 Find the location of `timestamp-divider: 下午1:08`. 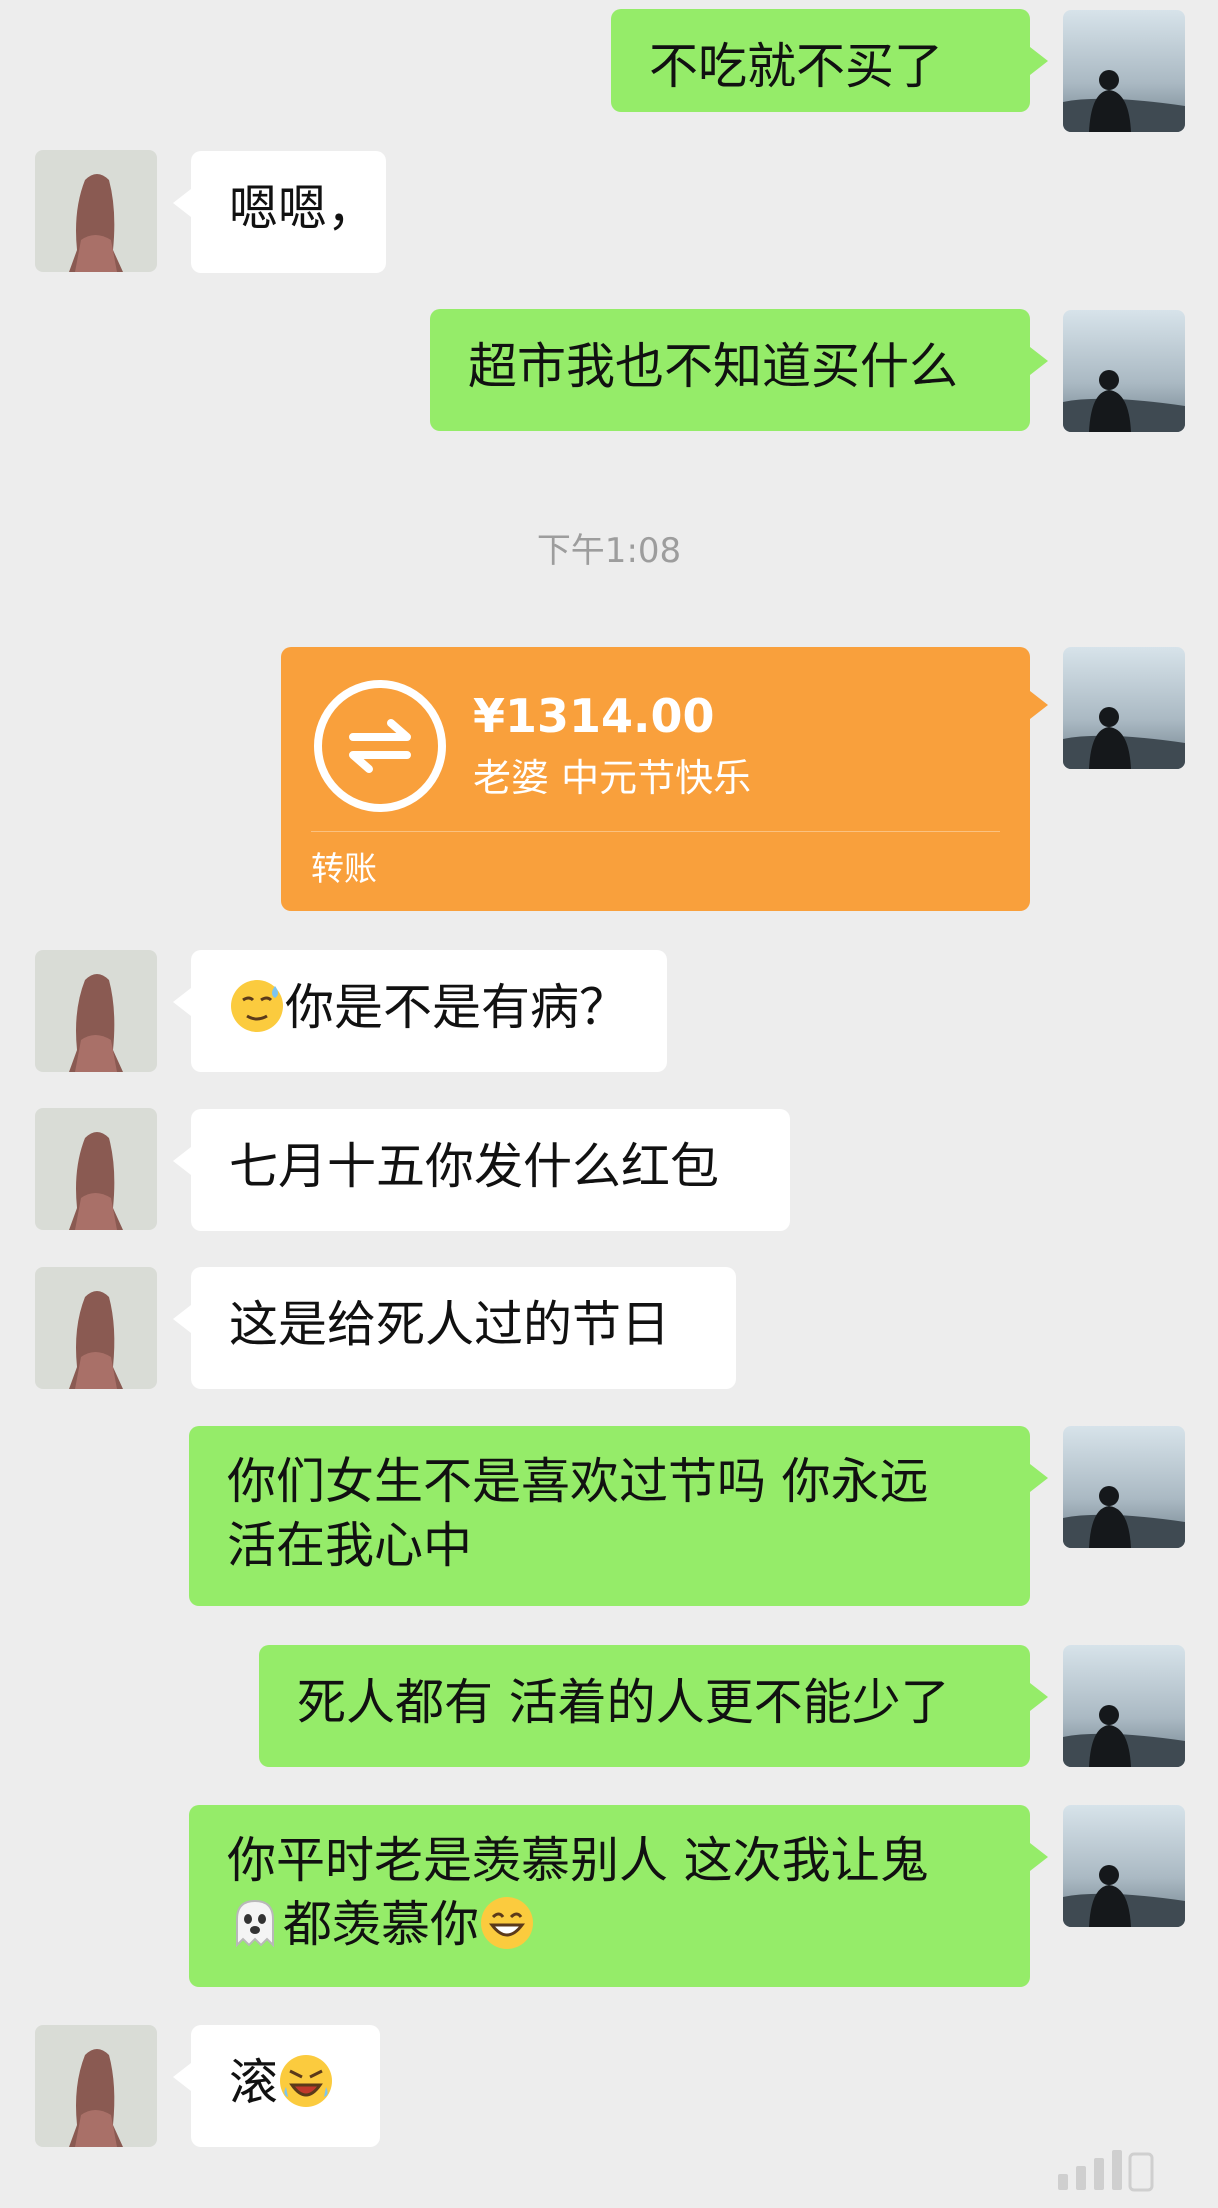

timestamp-divider: 下午1:08 is located at coordinates (609, 551).